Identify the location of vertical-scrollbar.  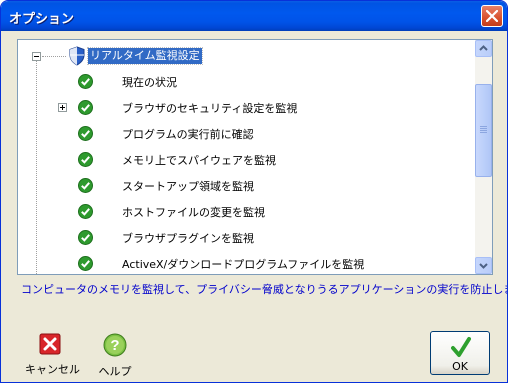
(483, 157).